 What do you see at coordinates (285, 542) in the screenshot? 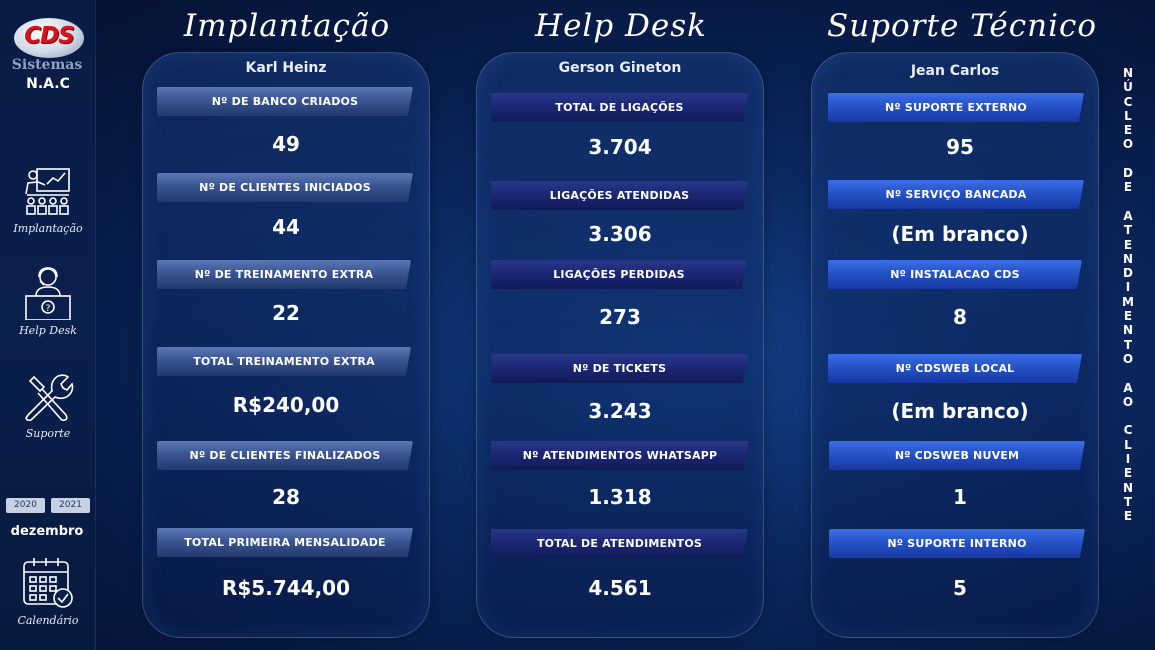
I see `metric-label: TOTAL PRIMEIRA MENSALIDADE` at bounding box center [285, 542].